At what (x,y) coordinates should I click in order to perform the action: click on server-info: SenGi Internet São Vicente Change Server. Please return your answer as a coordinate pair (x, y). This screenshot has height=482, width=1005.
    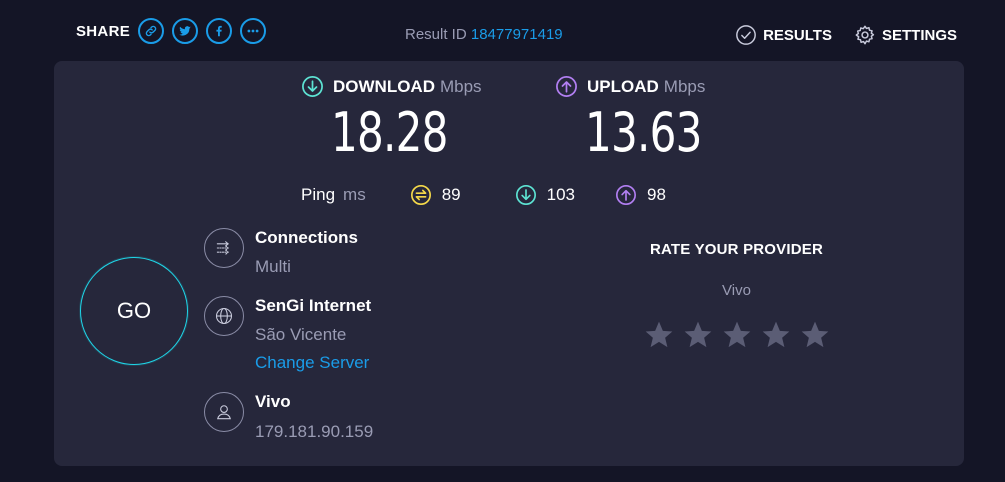
    Looking at the image, I should click on (287, 334).